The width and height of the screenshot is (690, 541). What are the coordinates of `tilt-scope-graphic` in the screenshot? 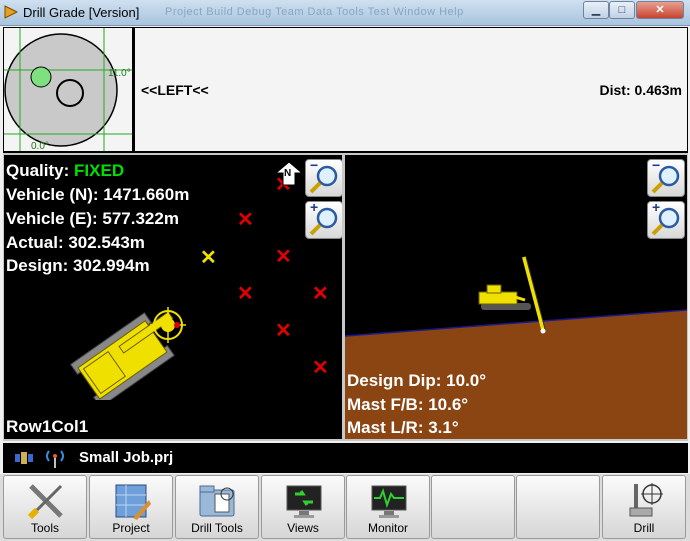 It's located at (68, 89).